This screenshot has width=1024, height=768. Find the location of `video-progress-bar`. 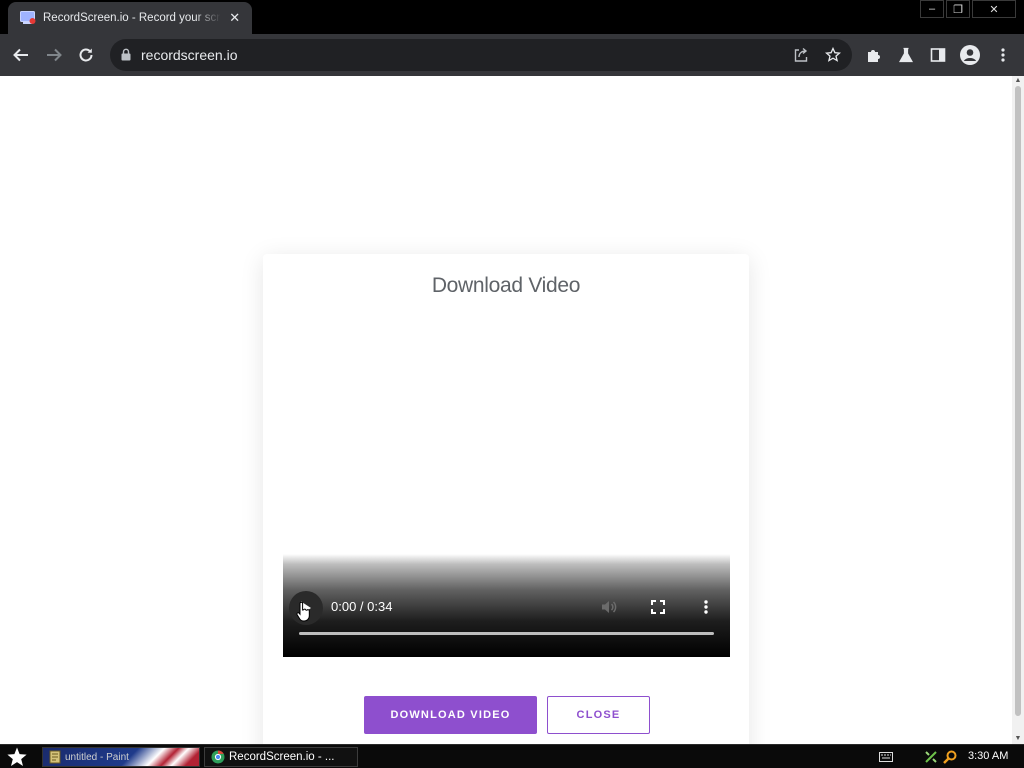

video-progress-bar is located at coordinates (506, 633).